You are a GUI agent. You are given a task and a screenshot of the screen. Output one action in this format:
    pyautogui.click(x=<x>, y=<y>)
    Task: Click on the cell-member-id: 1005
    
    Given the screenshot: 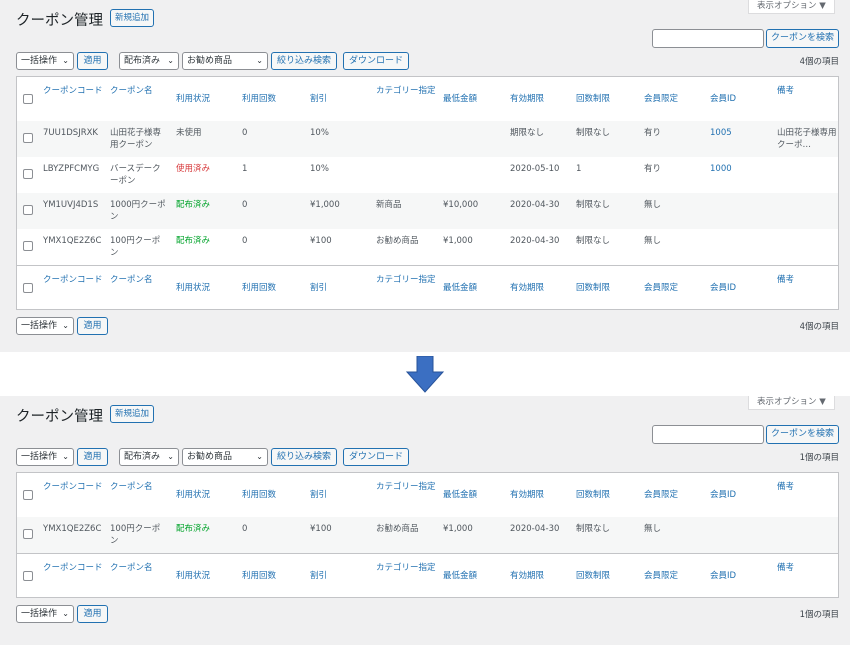 What is the action you would take?
    pyautogui.click(x=721, y=133)
    